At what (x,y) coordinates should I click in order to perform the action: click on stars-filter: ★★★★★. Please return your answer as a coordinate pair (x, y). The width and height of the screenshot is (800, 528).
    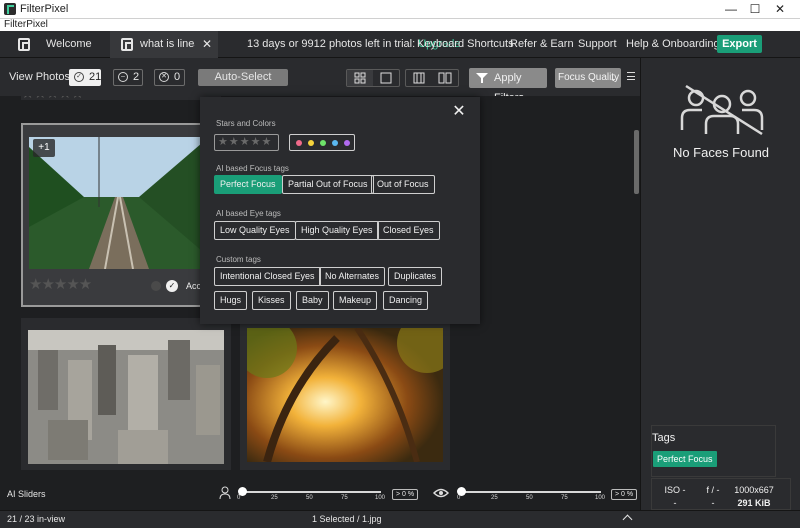
    Looking at the image, I should click on (246, 142).